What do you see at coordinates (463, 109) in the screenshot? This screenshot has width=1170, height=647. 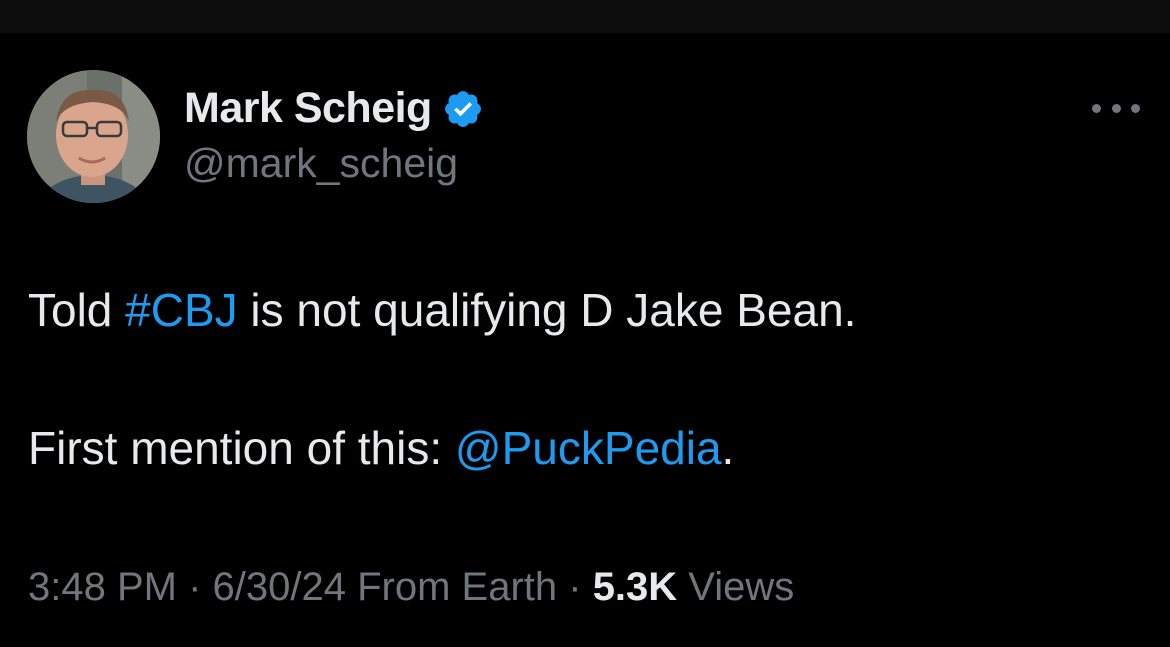 I see `verified-badge-icon` at bounding box center [463, 109].